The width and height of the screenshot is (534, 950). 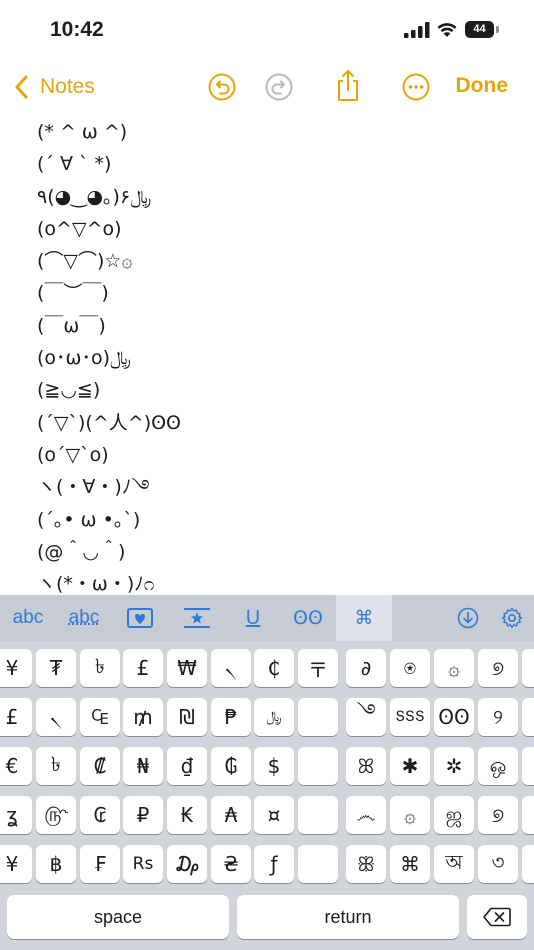 I want to click on undo-icon, so click(x=222, y=87).